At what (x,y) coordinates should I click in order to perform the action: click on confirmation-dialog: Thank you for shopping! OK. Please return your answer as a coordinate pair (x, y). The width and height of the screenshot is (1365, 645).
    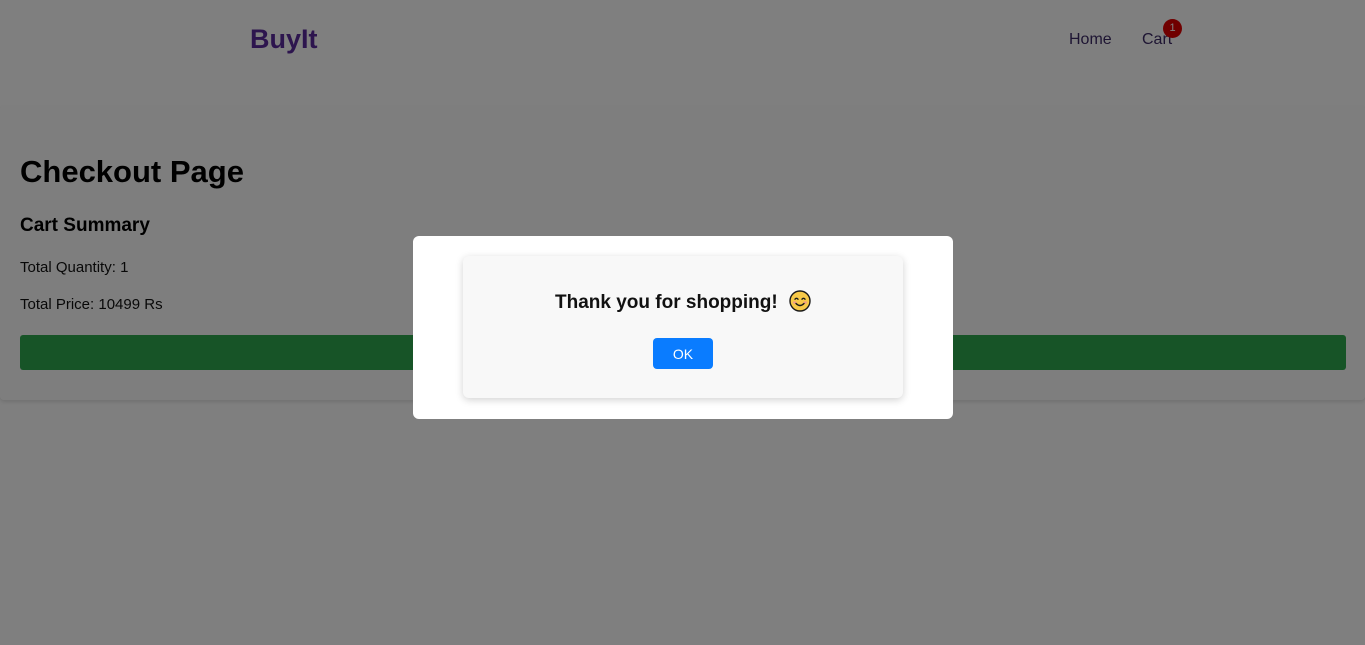
    Looking at the image, I should click on (683, 327).